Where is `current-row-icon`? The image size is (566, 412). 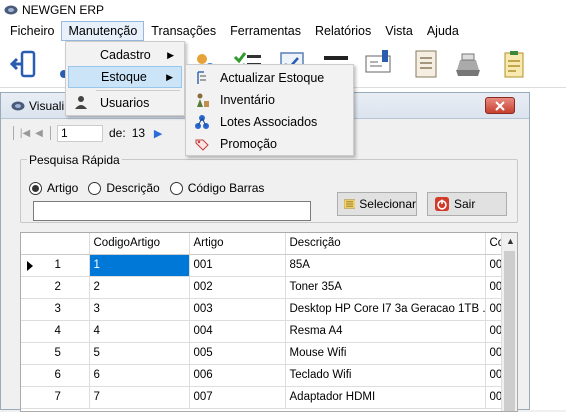 current-row-icon is located at coordinates (30, 265).